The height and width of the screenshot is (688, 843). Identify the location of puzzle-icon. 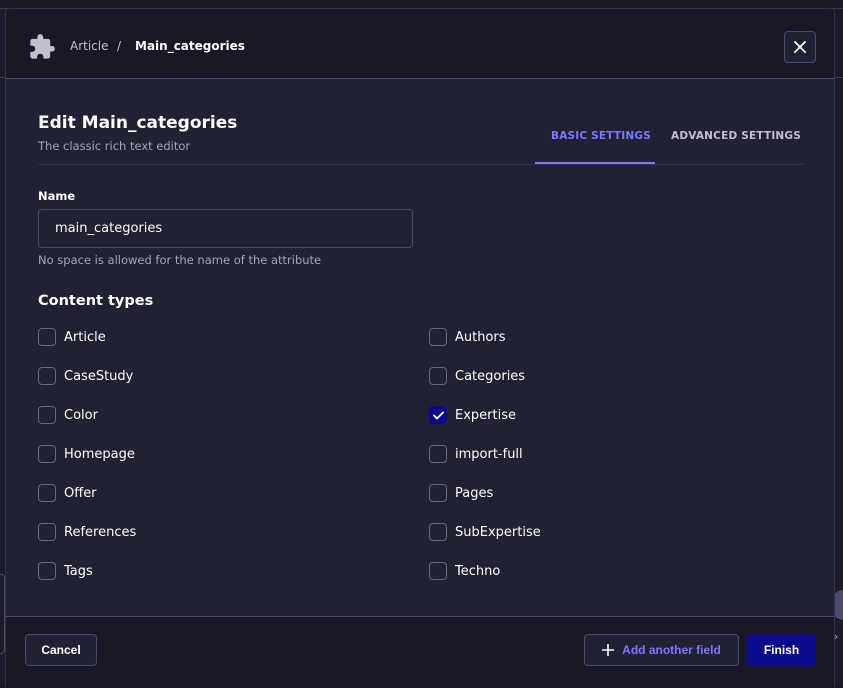
(42, 47).